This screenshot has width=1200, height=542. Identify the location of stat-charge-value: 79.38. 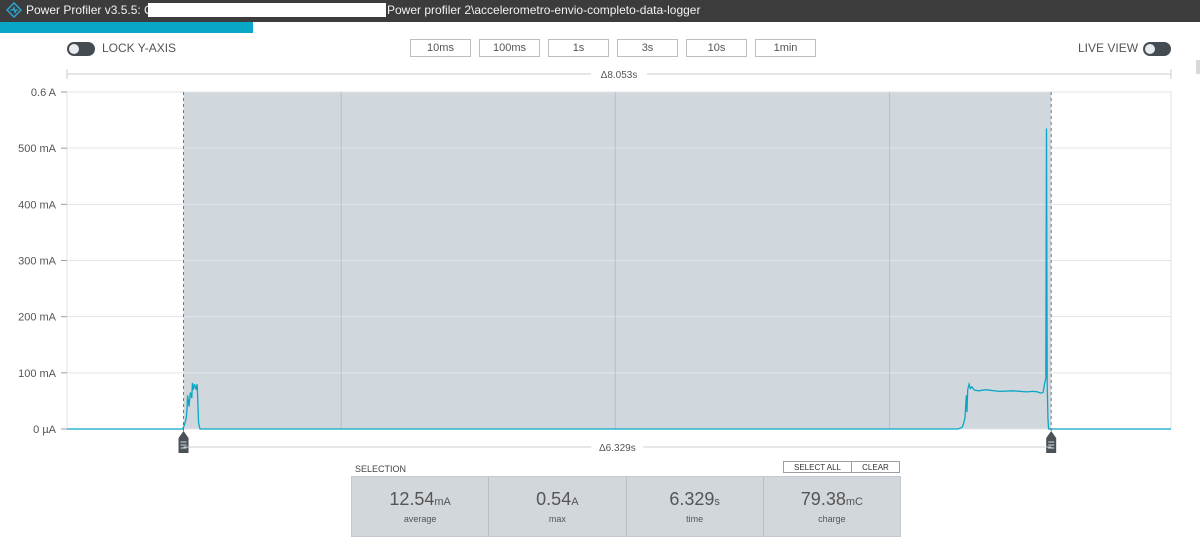
(823, 499).